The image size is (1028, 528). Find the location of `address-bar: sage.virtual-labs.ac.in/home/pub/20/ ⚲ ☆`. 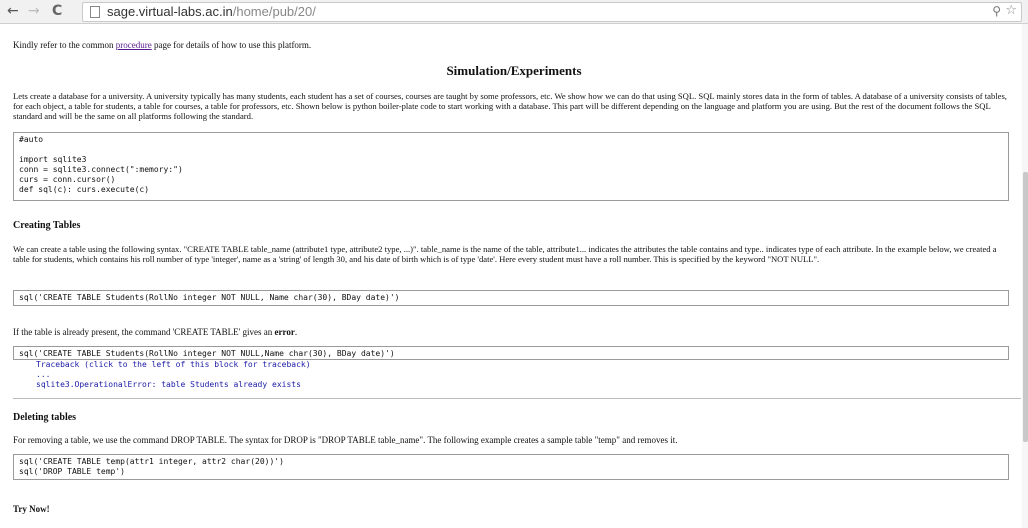

address-bar: sage.virtual-labs.ac.in/home/pub/20/ ⚲ ☆ is located at coordinates (552, 12).